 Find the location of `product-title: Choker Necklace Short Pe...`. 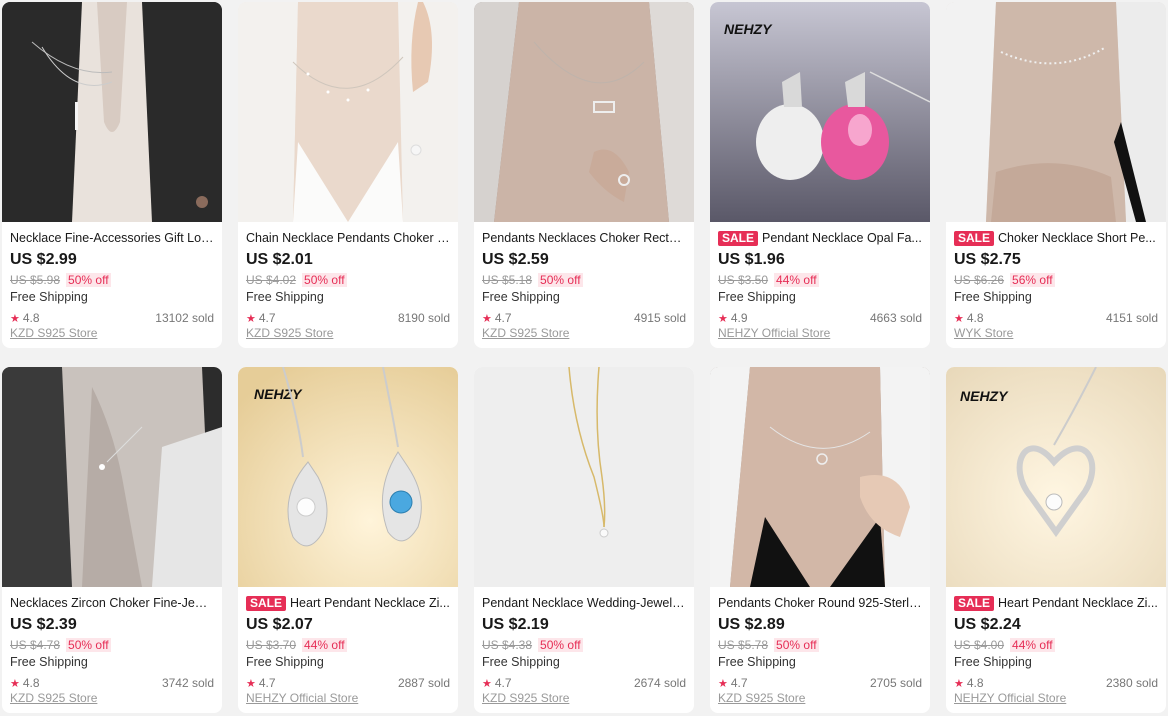

product-title: Choker Necklace Short Pe... is located at coordinates (1077, 238).